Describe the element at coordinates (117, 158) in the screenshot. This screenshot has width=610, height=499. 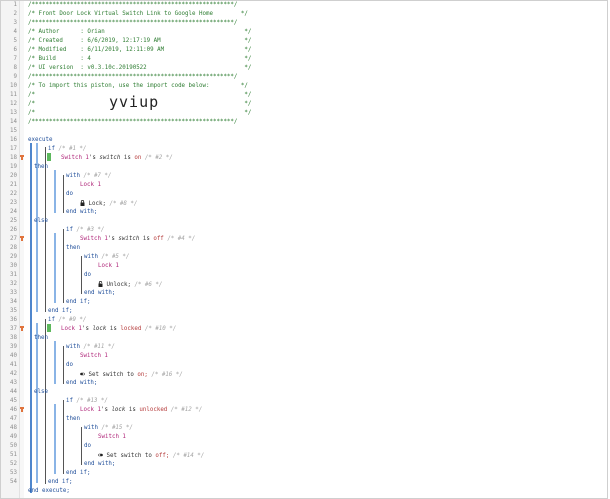
I see `code-cond2: Switch 1's switch is on /* #2 */` at that location.